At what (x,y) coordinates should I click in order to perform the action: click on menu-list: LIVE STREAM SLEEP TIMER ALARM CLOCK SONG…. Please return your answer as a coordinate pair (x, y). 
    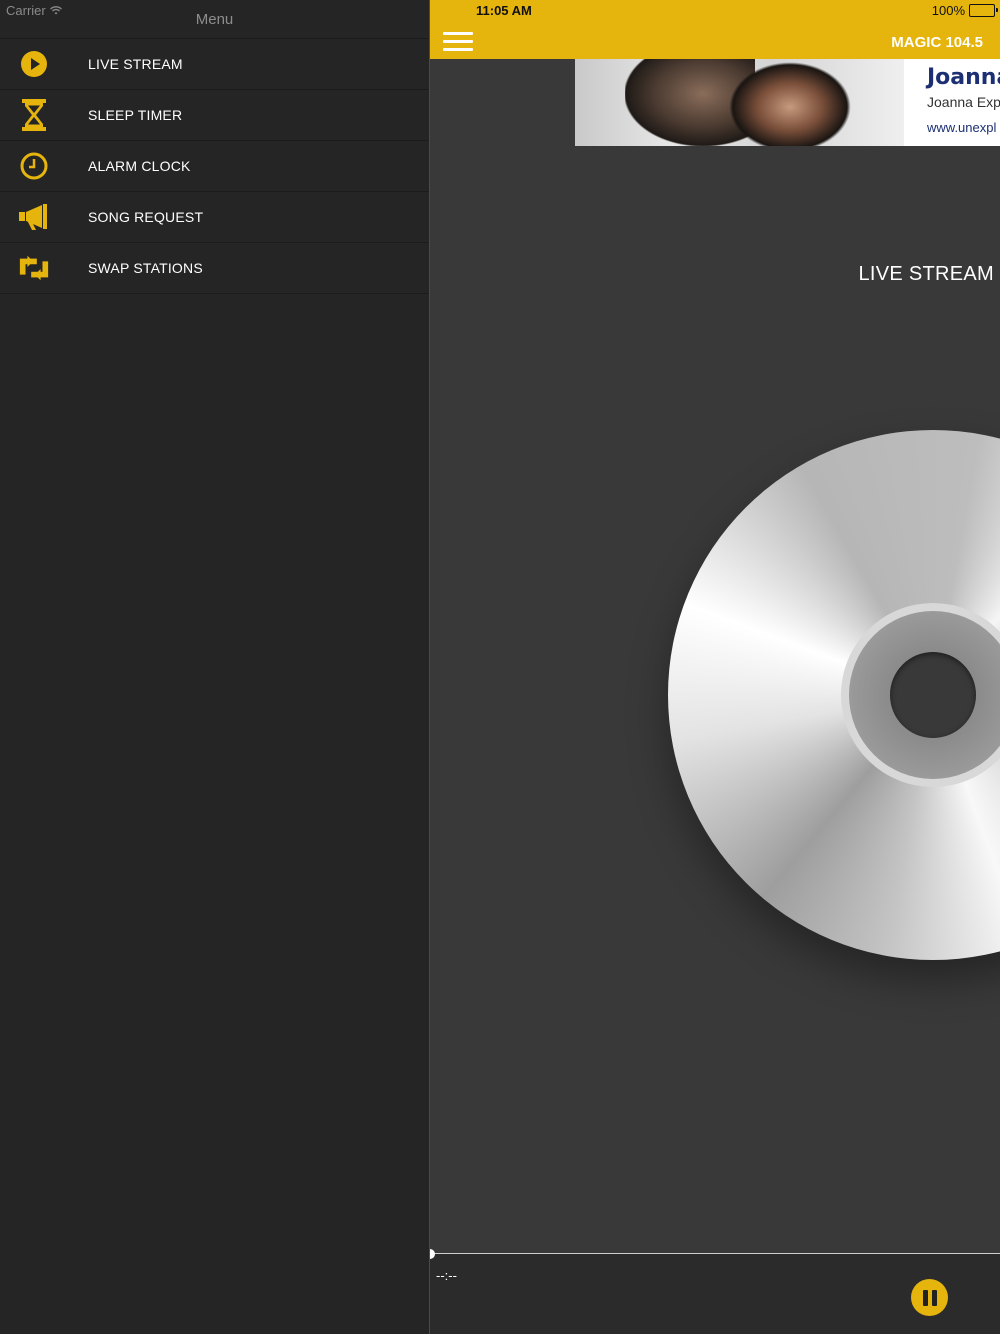
    Looking at the image, I should click on (214, 166).